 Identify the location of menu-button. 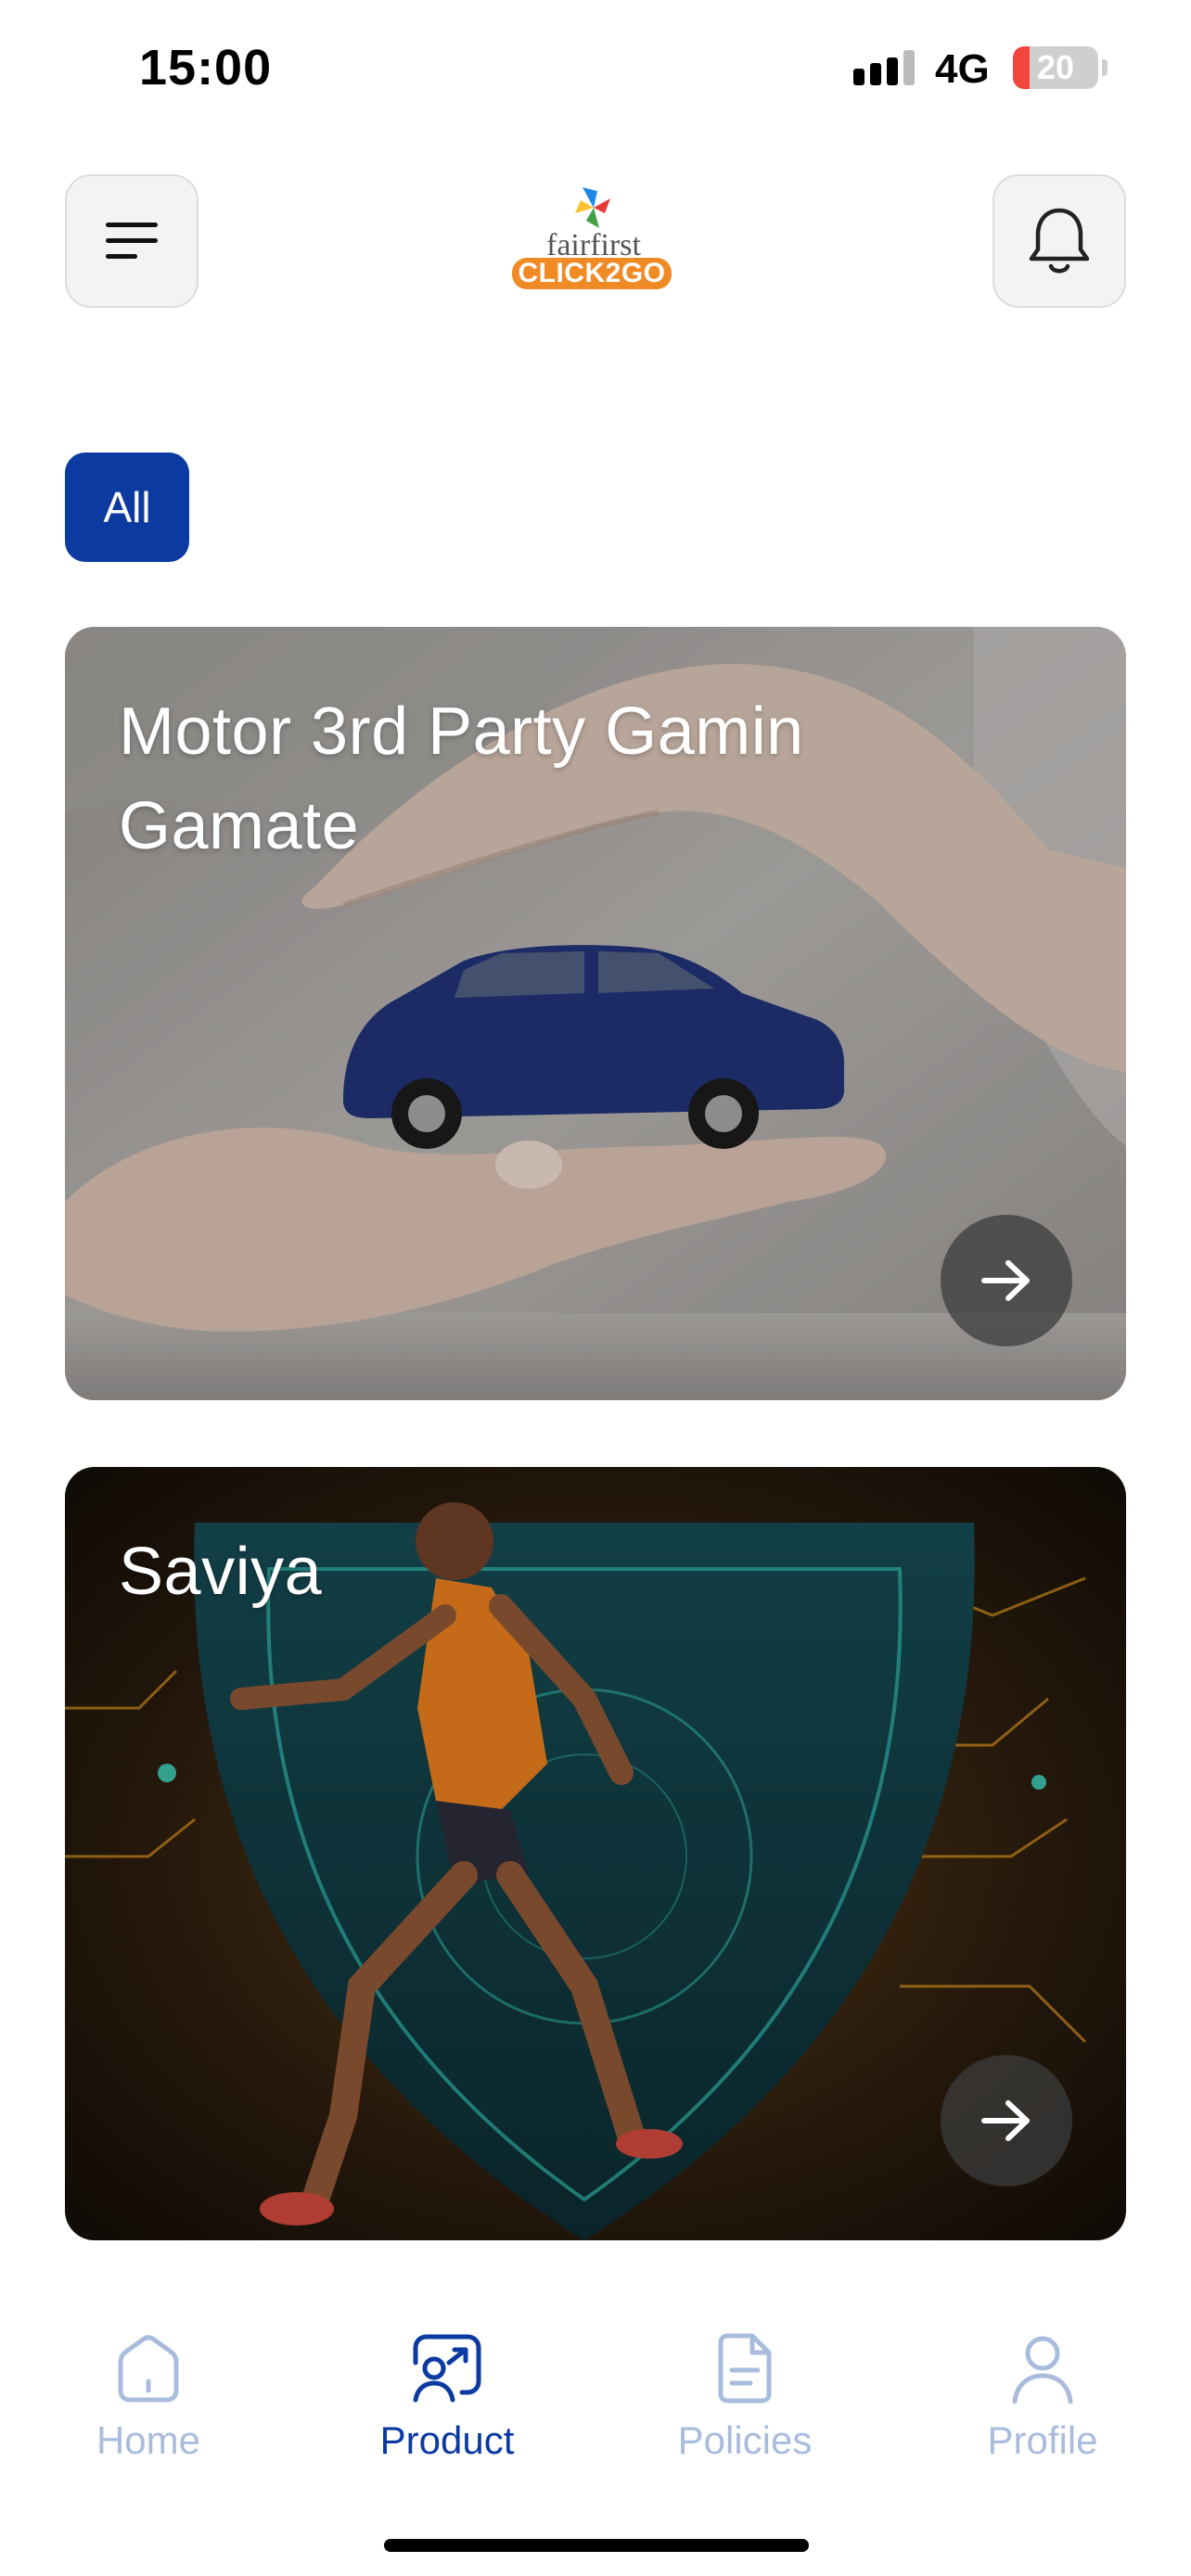
(132, 241).